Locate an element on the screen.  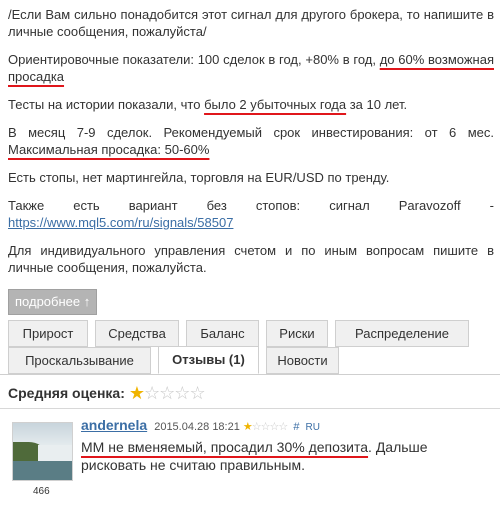
avatar is located at coordinates (42, 451).